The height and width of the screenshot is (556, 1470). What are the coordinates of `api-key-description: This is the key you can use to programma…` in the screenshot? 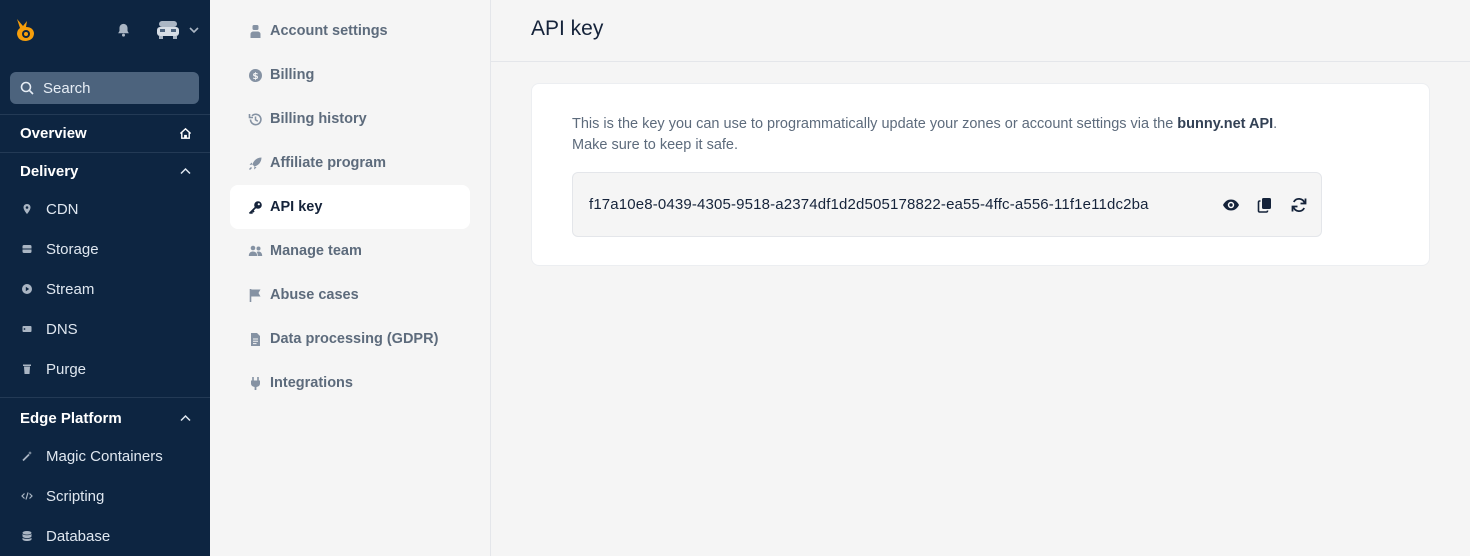 It's located at (972, 135).